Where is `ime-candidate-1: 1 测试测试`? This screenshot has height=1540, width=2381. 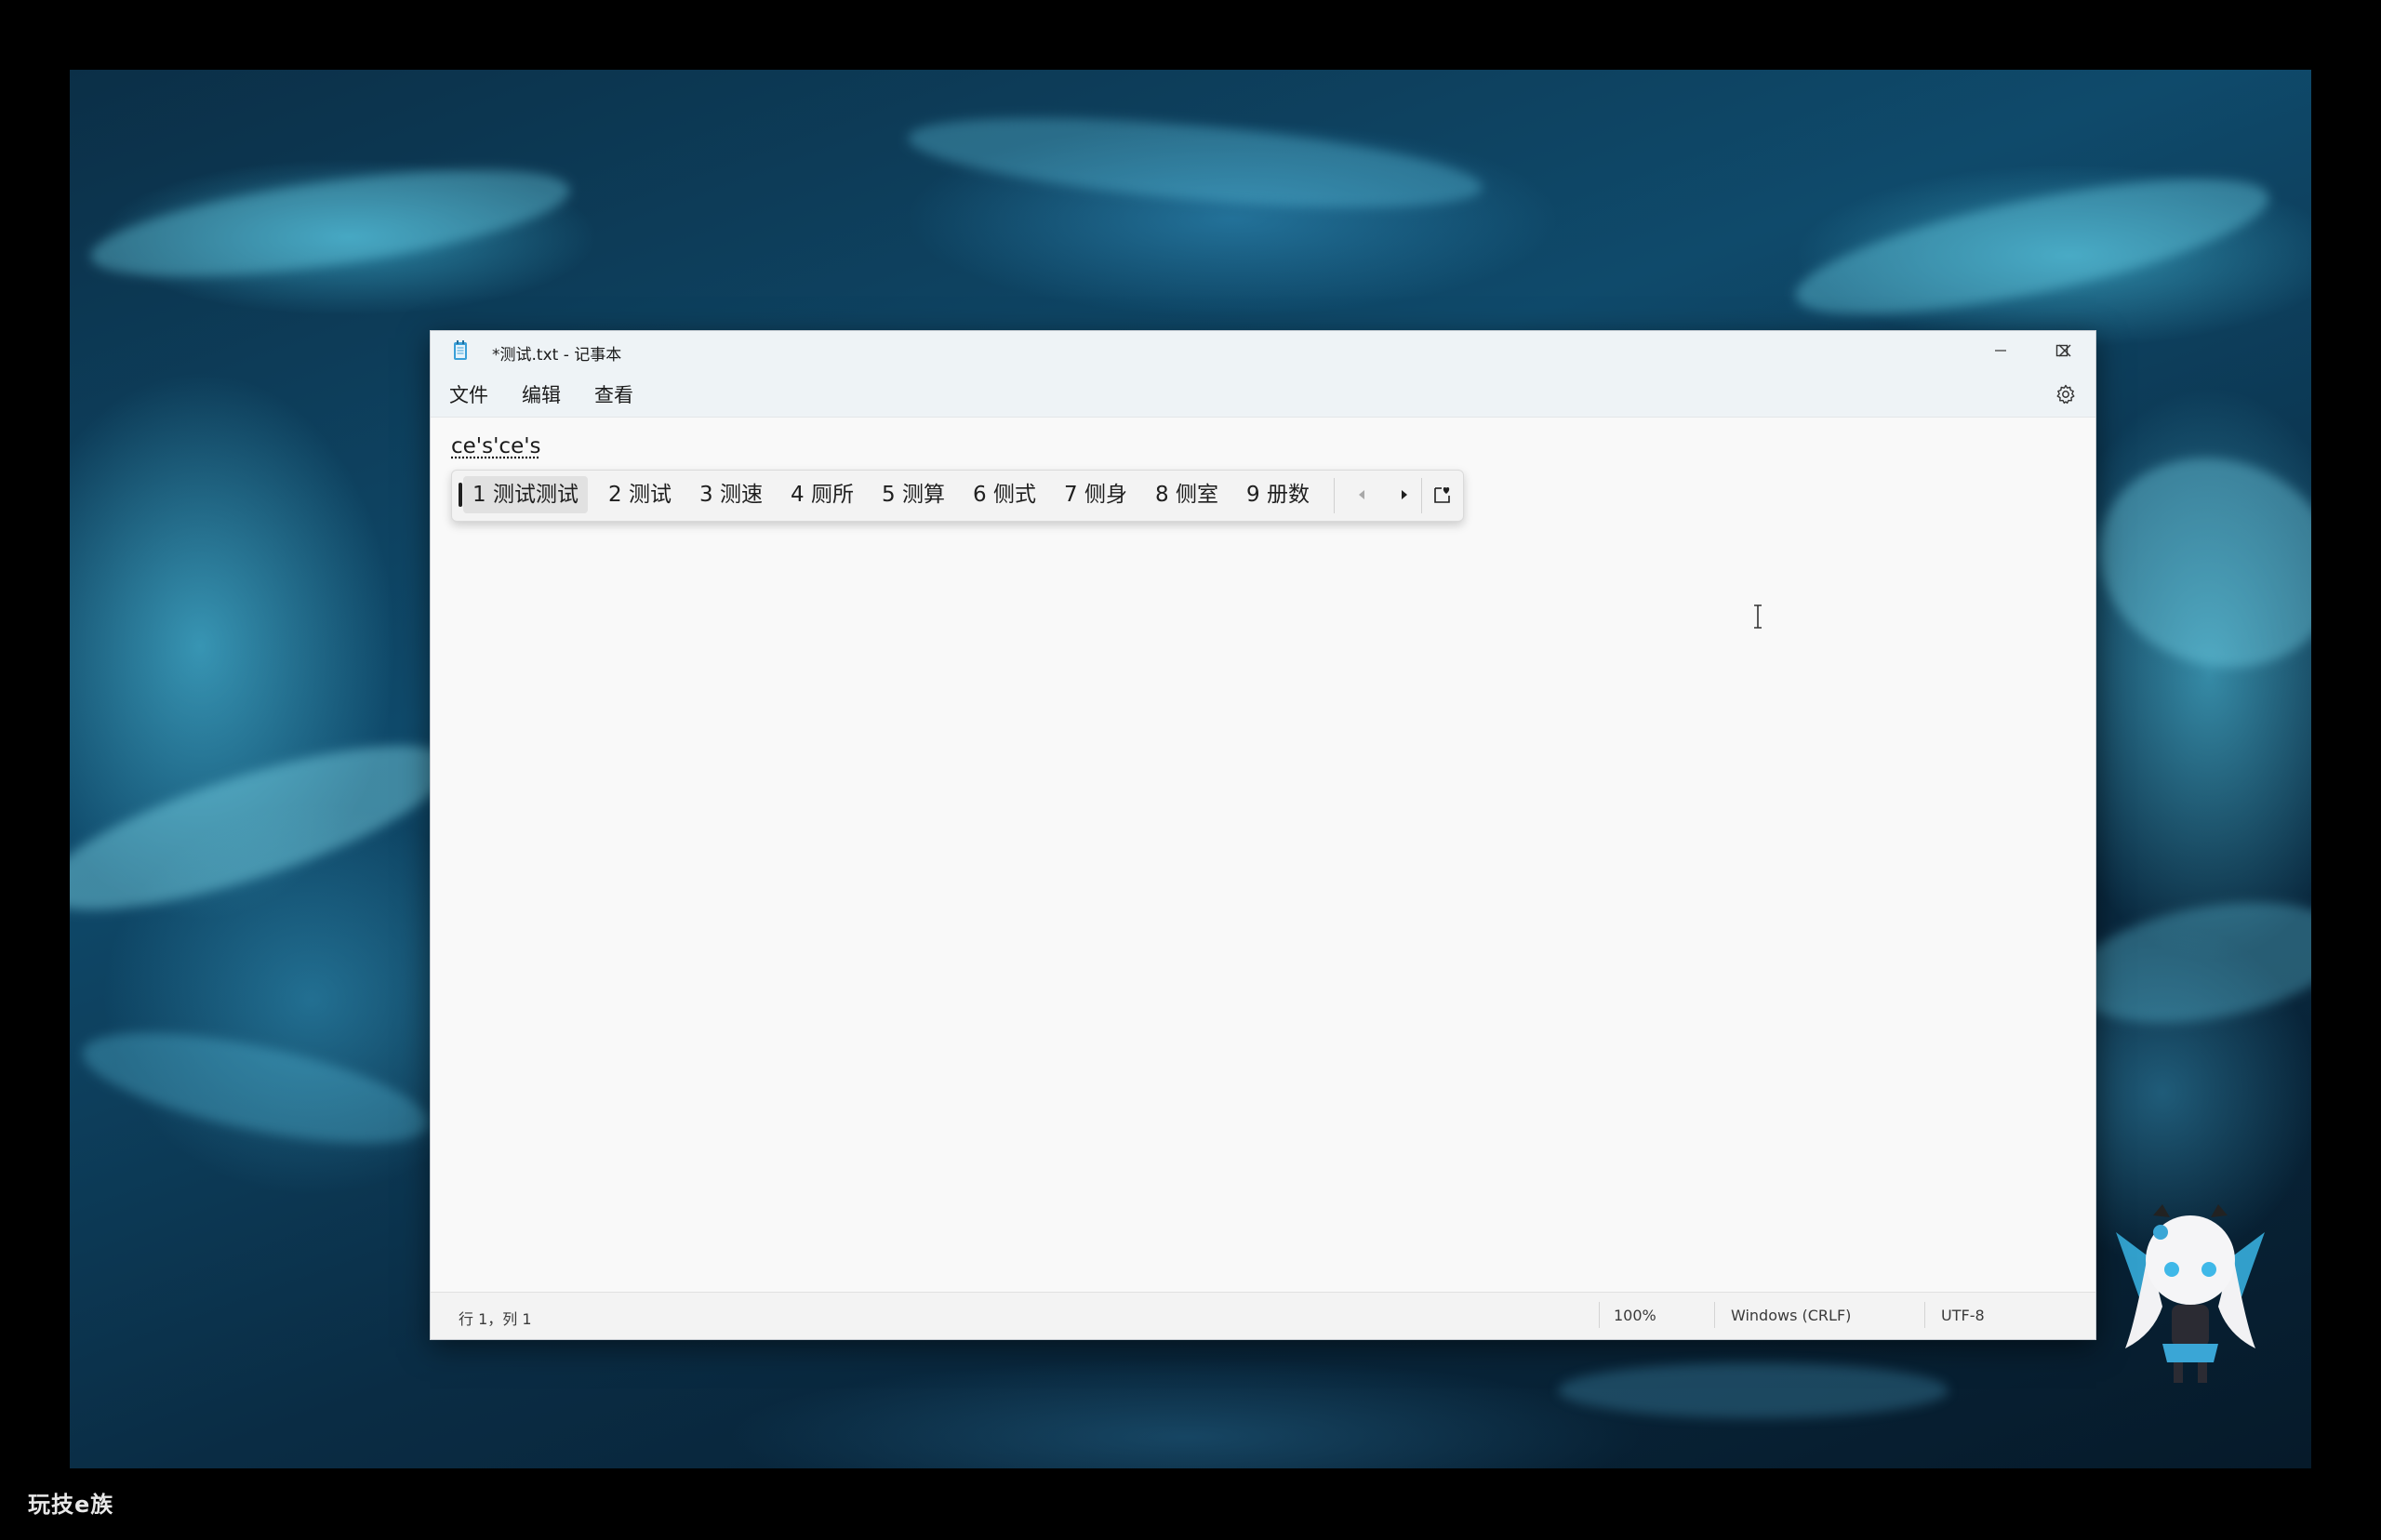 ime-candidate-1: 1 测试测试 is located at coordinates (525, 494).